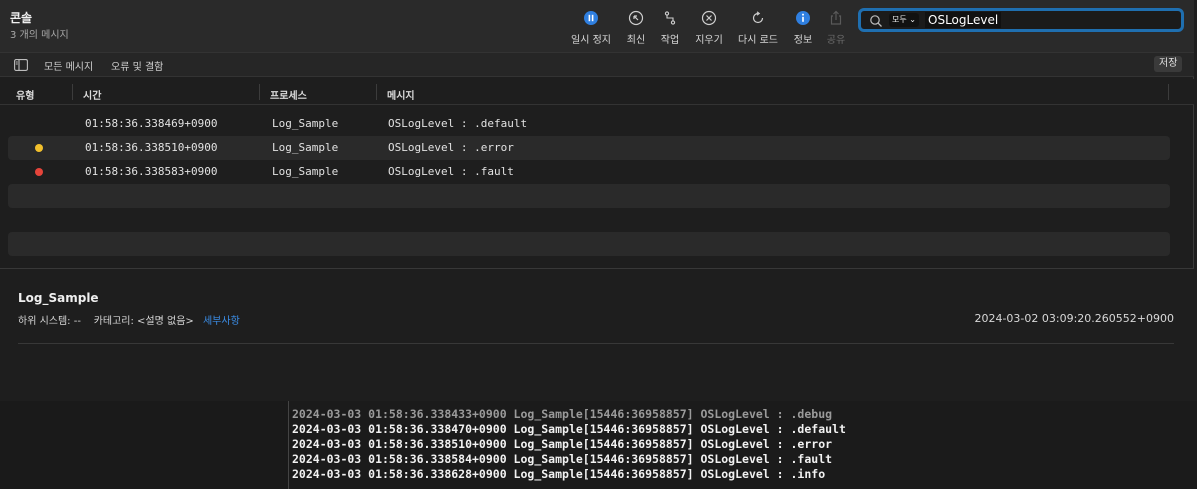 The image size is (1197, 489). I want to click on clear-label: 지우기, so click(709, 40).